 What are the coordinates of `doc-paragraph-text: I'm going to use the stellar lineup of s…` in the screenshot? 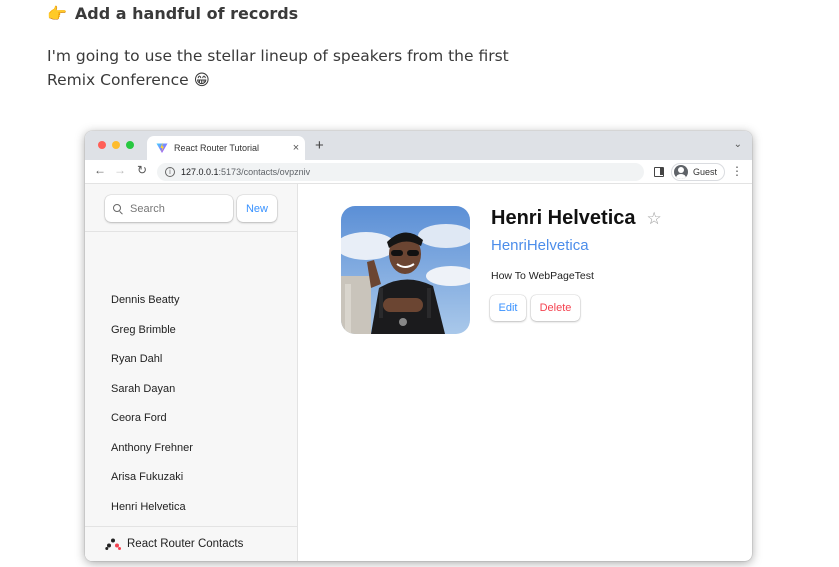 It's located at (278, 68).